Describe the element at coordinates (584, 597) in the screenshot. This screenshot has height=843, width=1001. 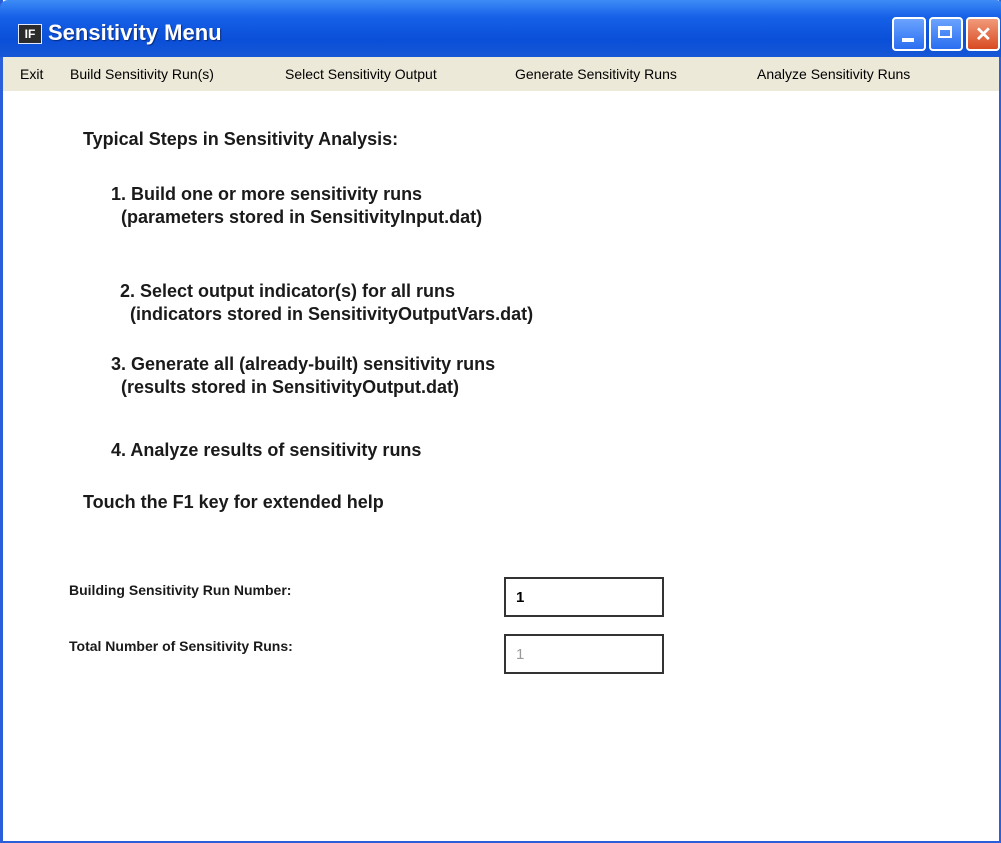
I see `building-run-number-field` at that location.